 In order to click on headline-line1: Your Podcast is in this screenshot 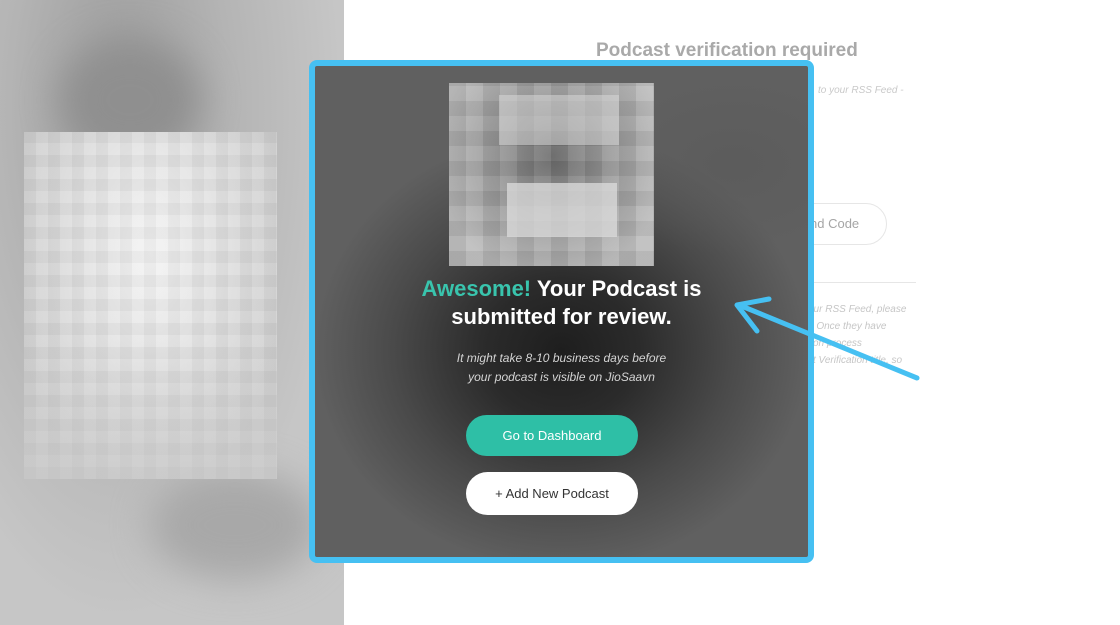, I will do `click(616, 288)`.